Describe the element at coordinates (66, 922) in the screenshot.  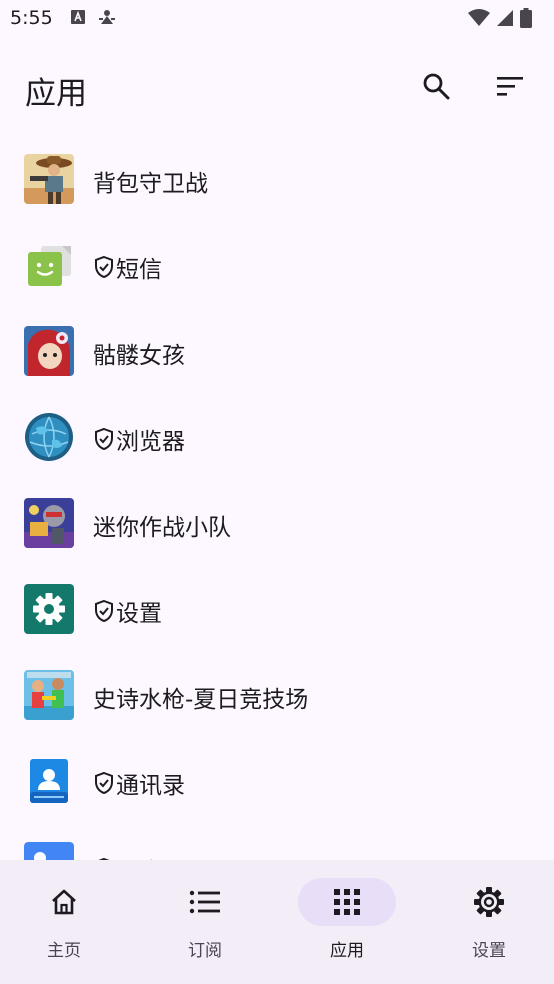
I see `nav-item-home: 主页` at that location.